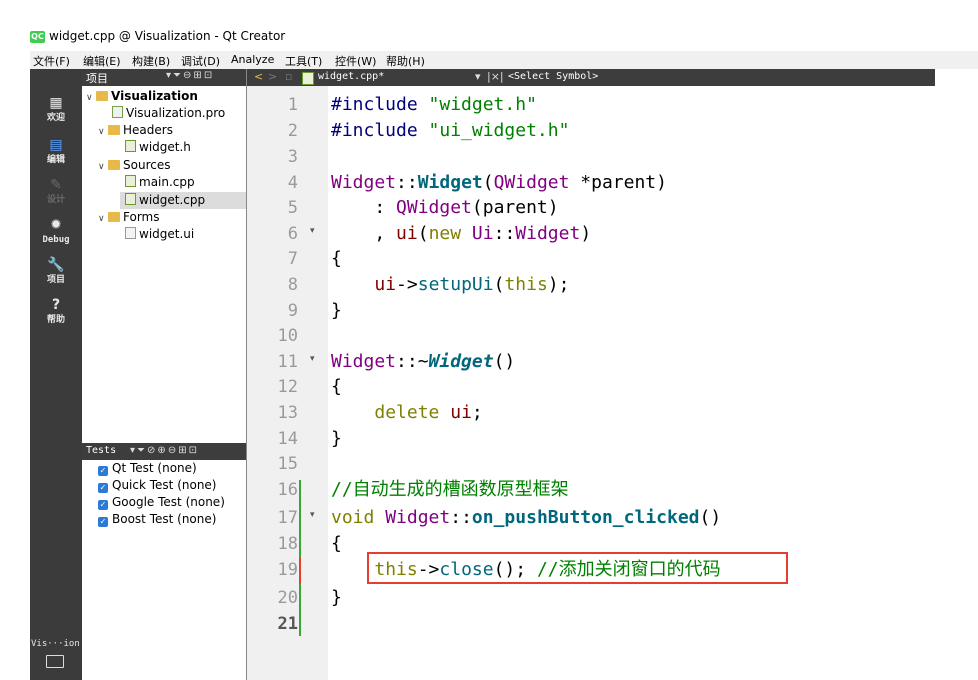 This screenshot has width=978, height=680. What do you see at coordinates (351, 76) in the screenshot?
I see `document-selector: widget.cpp*` at bounding box center [351, 76].